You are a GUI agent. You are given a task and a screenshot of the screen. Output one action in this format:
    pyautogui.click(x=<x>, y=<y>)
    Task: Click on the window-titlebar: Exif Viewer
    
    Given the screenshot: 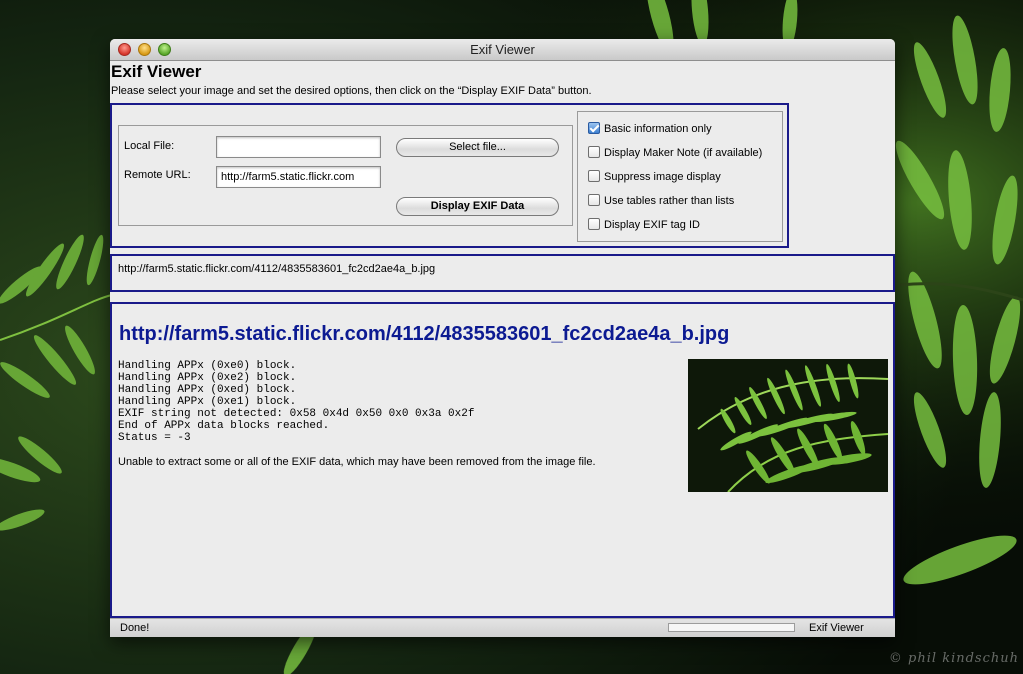 What is the action you would take?
    pyautogui.click(x=502, y=50)
    